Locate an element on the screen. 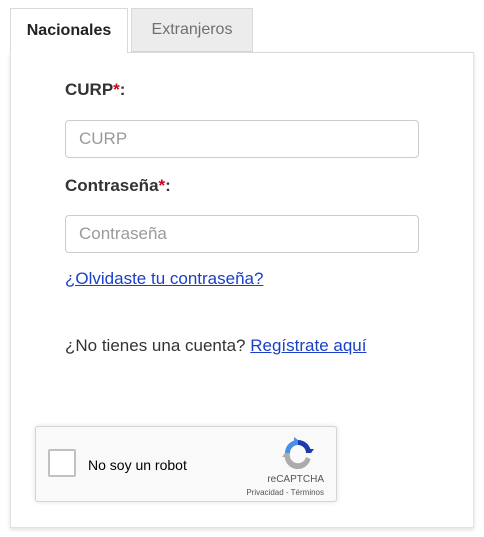 Image resolution: width=484 pixels, height=537 pixels. recaptcha-label: No soy un robot is located at coordinates (137, 465).